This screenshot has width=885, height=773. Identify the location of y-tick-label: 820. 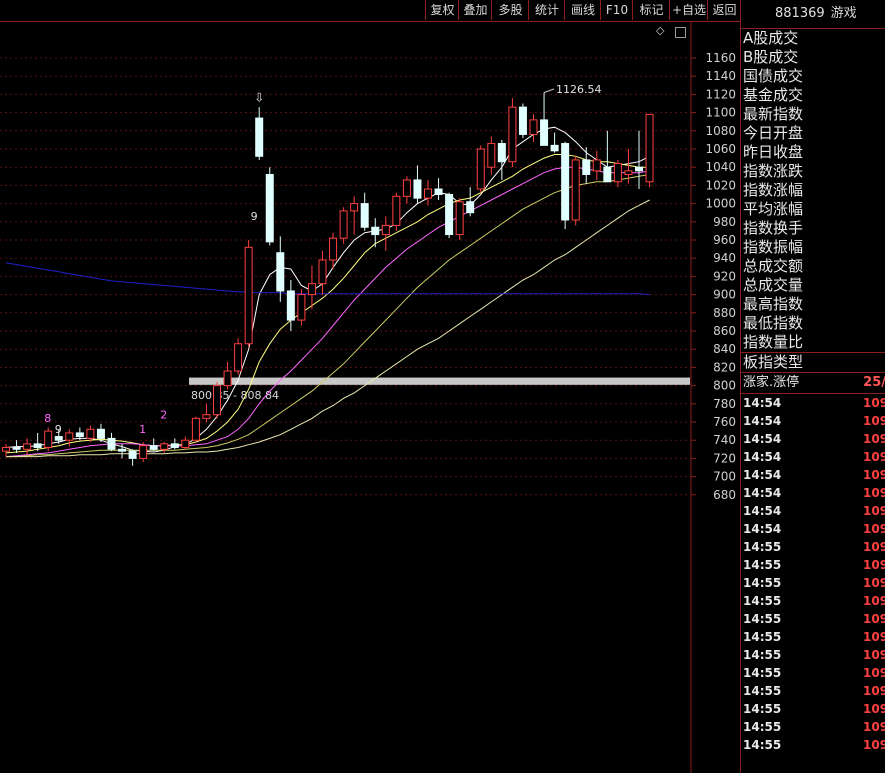
(724, 367).